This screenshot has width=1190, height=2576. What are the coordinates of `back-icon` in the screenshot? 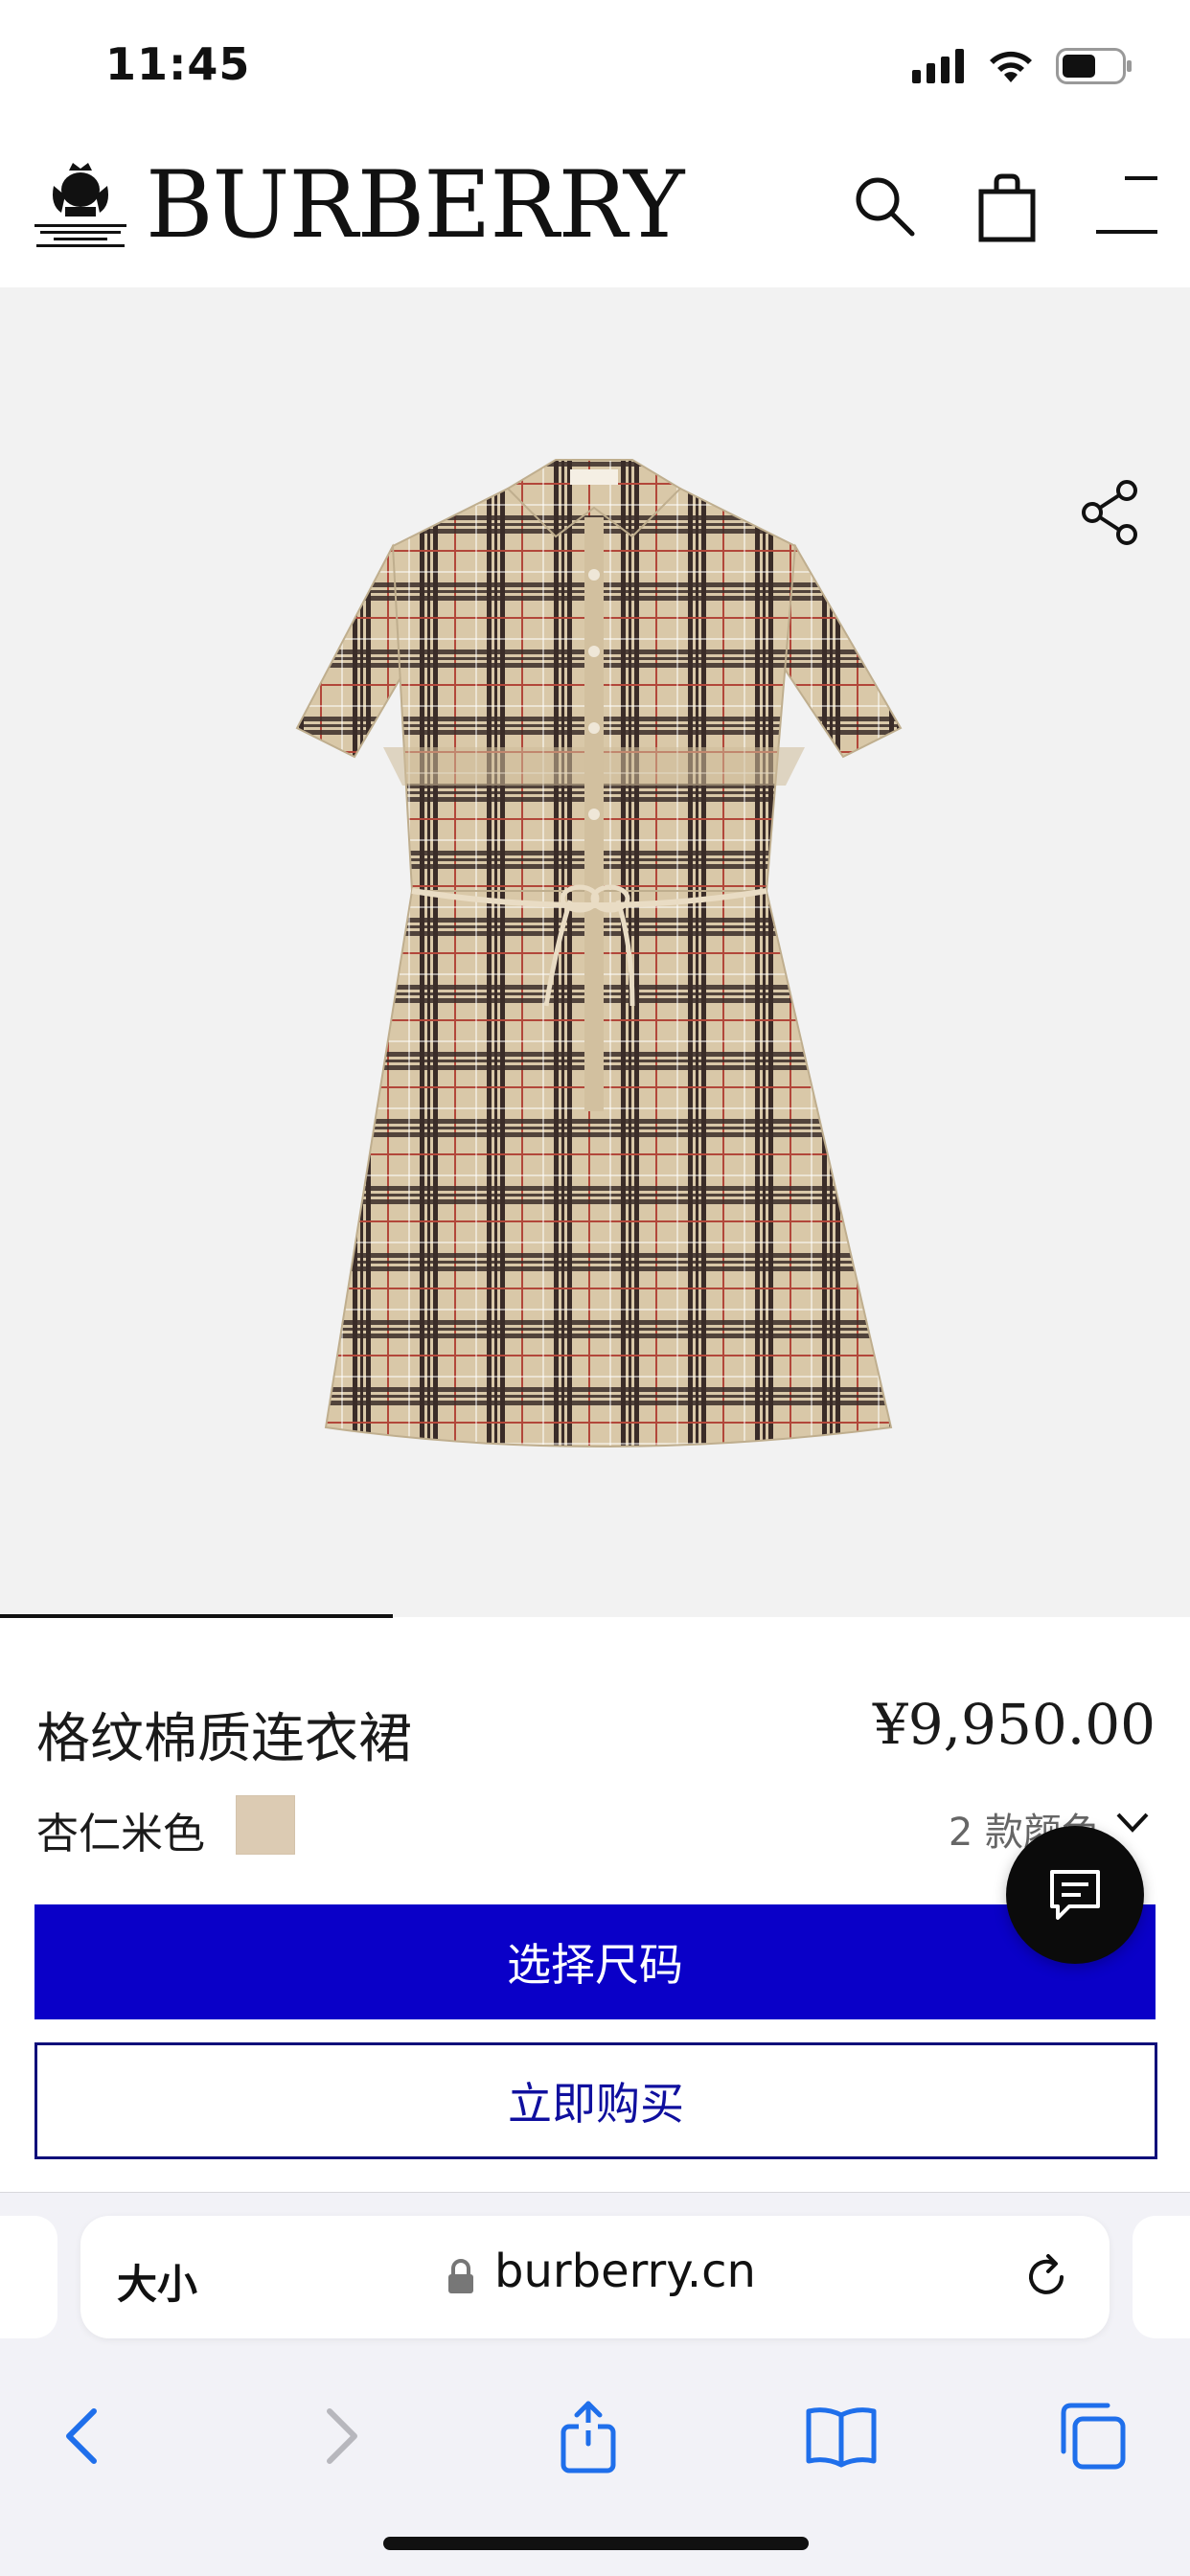 It's located at (83, 2436).